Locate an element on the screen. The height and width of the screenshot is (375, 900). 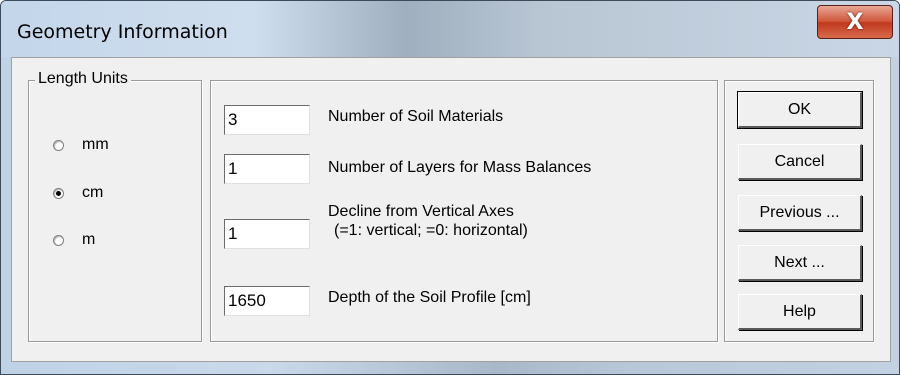
help-button: Help is located at coordinates (800, 312).